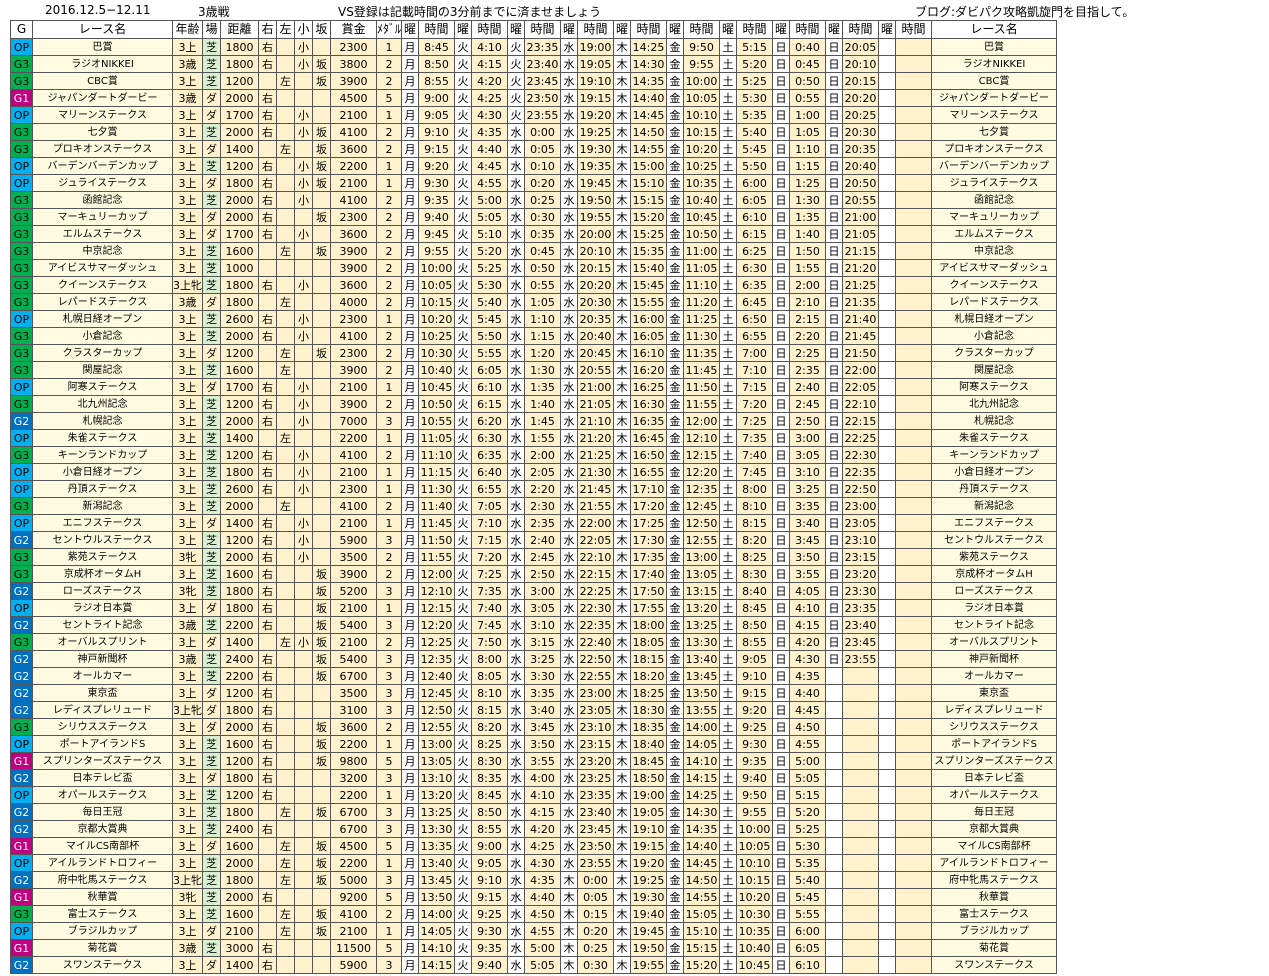  What do you see at coordinates (755, 744) in the screenshot?
I see `cell-time: 9:30` at bounding box center [755, 744].